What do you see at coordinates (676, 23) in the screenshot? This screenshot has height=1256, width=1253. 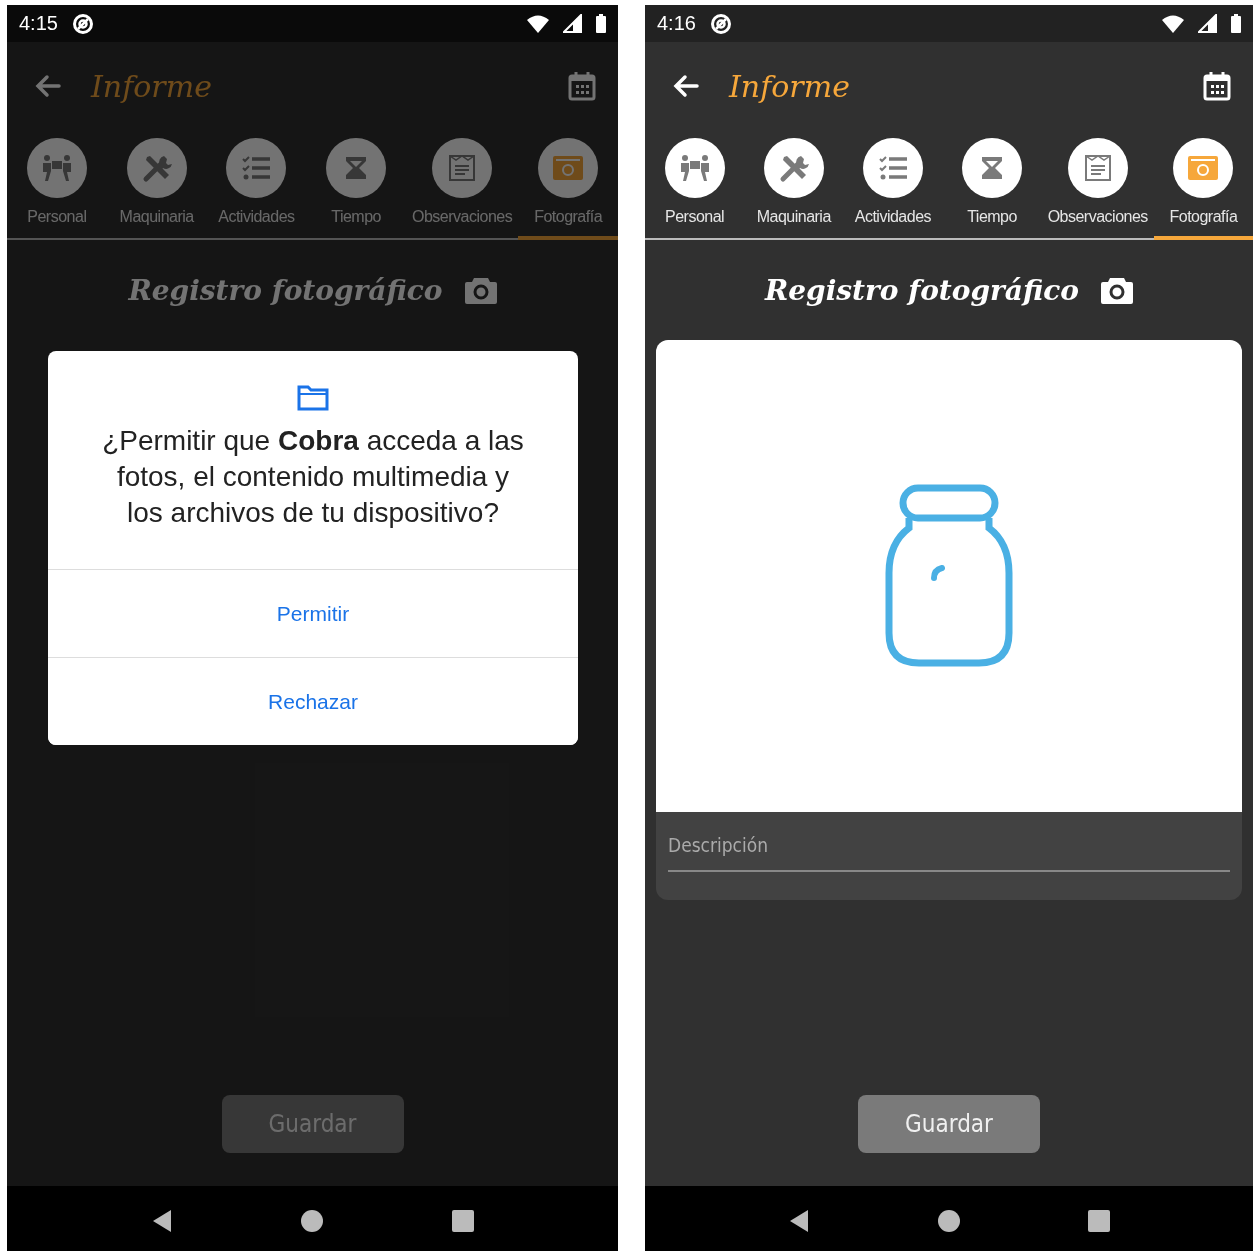 I see `status-time: 4:16` at bounding box center [676, 23].